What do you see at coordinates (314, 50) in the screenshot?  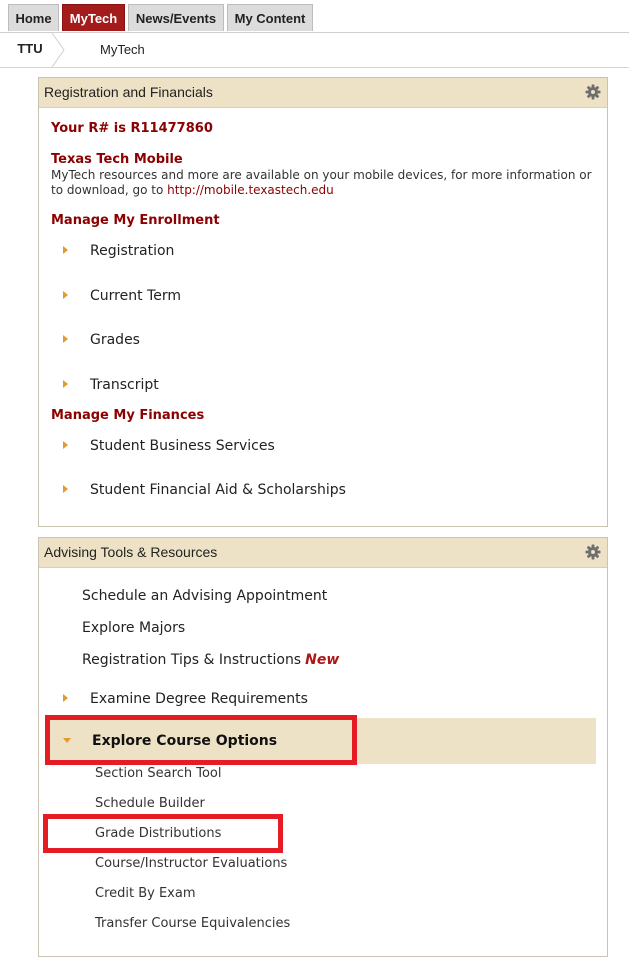 I see `breadcrumb: TTU MyTech` at bounding box center [314, 50].